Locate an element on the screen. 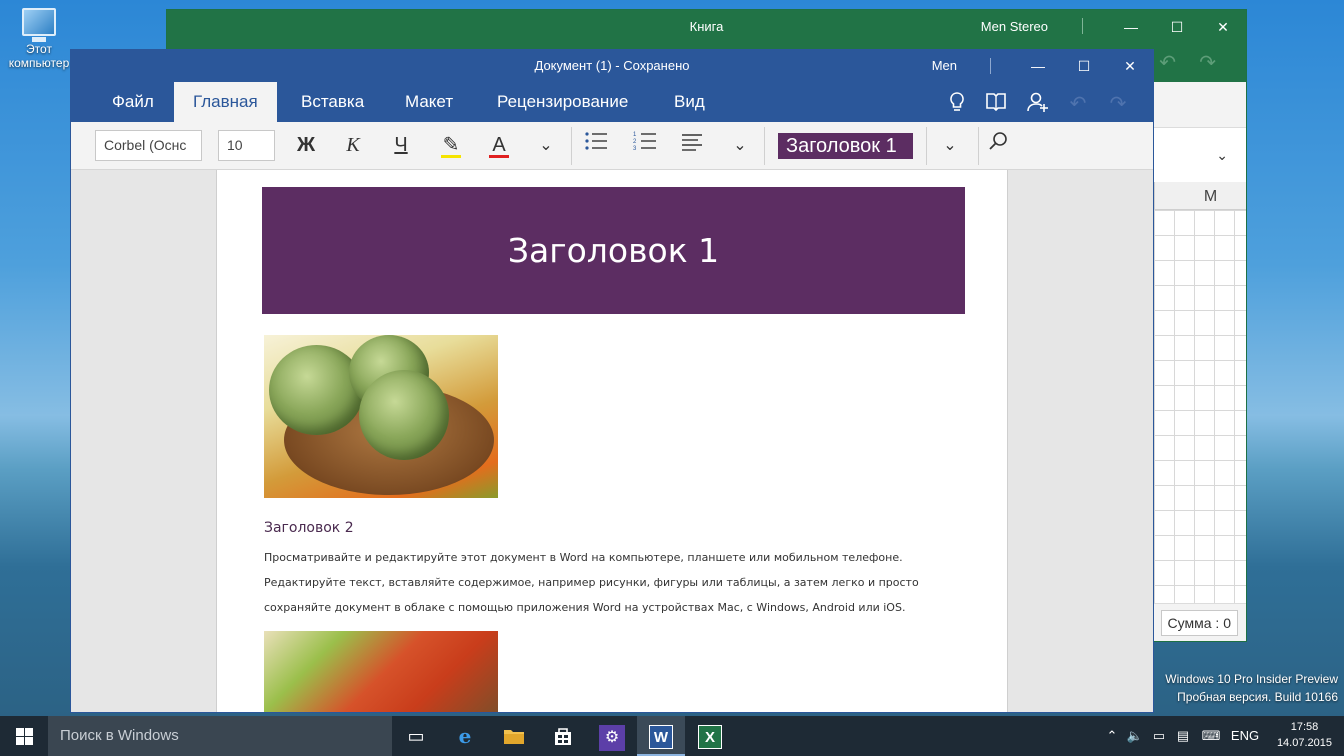 The height and width of the screenshot is (756, 1344). excel-status-bar: Сумма : 0 is located at coordinates (1200, 622).